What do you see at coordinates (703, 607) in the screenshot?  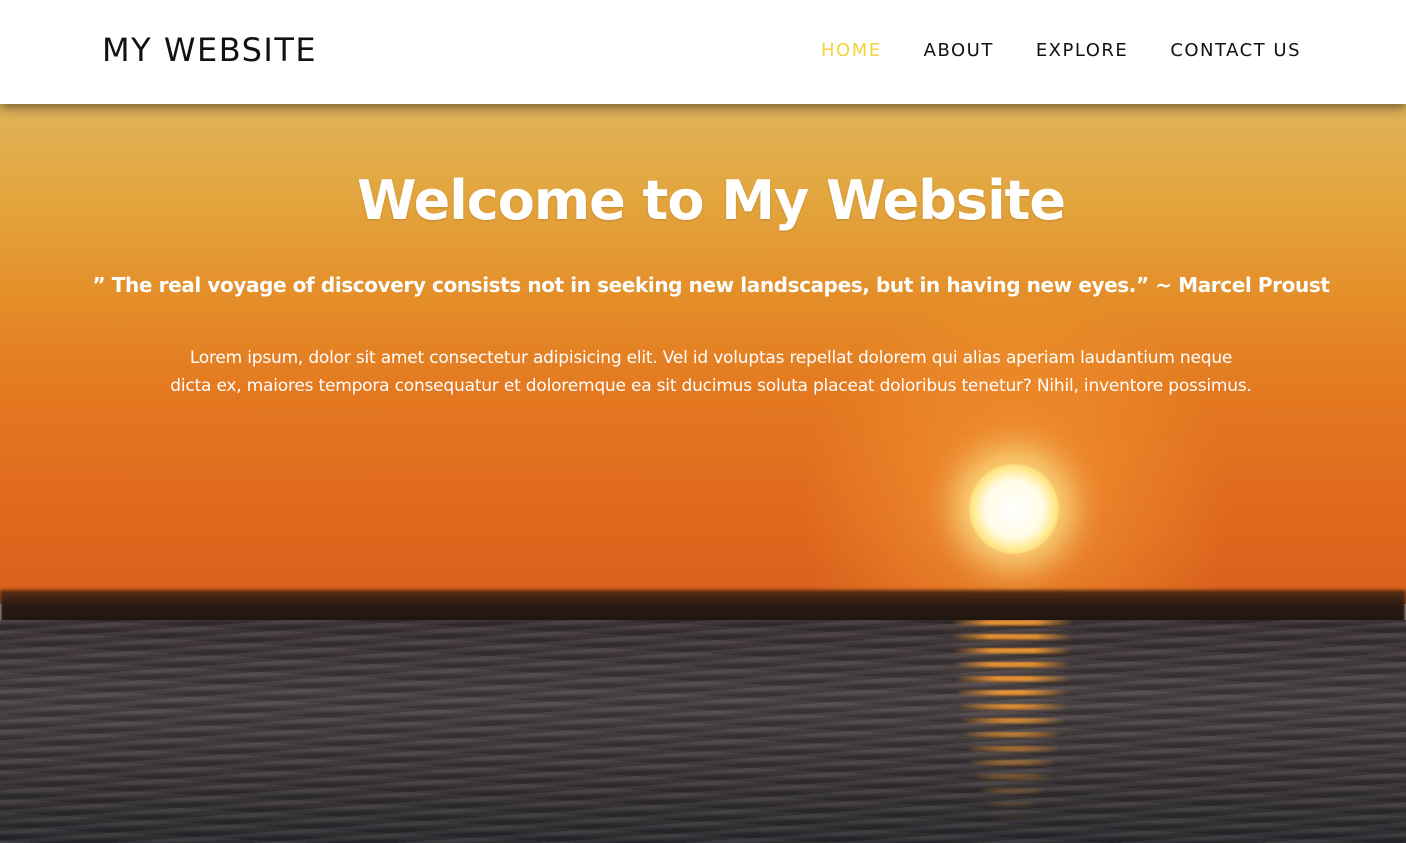 I see `horizon-treeline` at bounding box center [703, 607].